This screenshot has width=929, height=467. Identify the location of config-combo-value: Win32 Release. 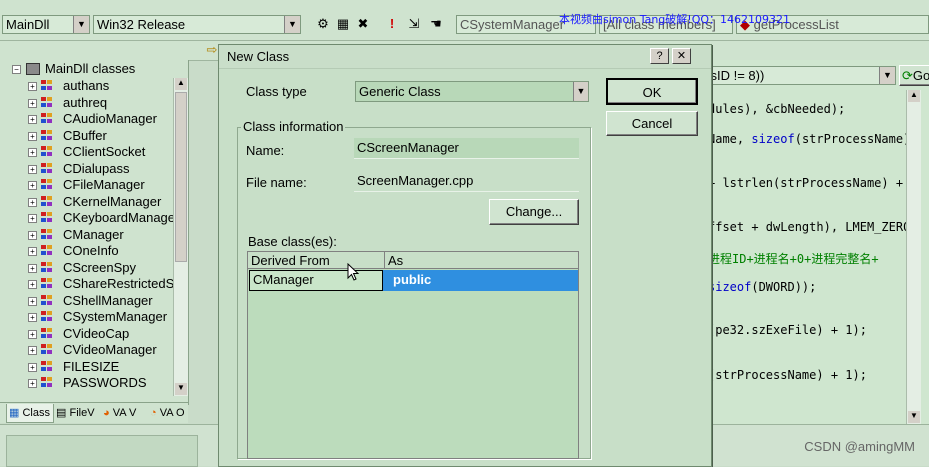
(141, 24).